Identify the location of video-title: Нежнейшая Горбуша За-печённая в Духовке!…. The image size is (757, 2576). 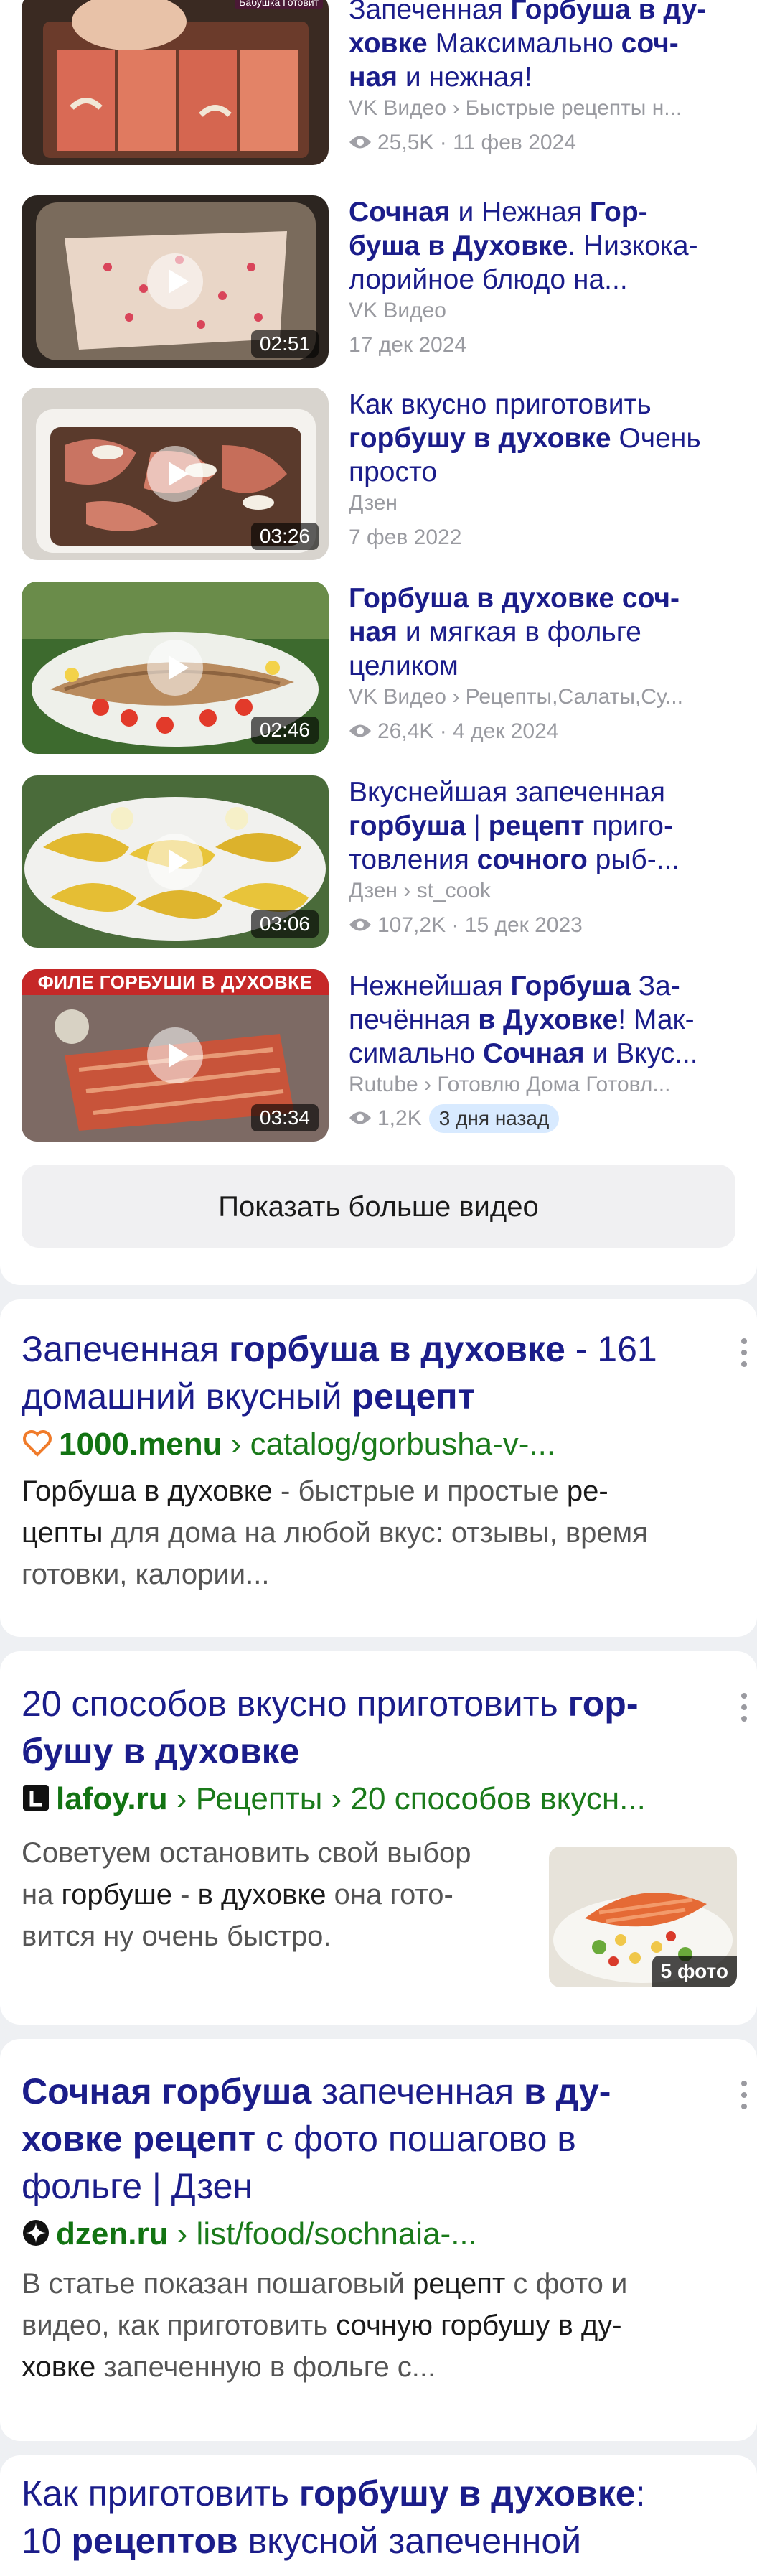
(553, 1019).